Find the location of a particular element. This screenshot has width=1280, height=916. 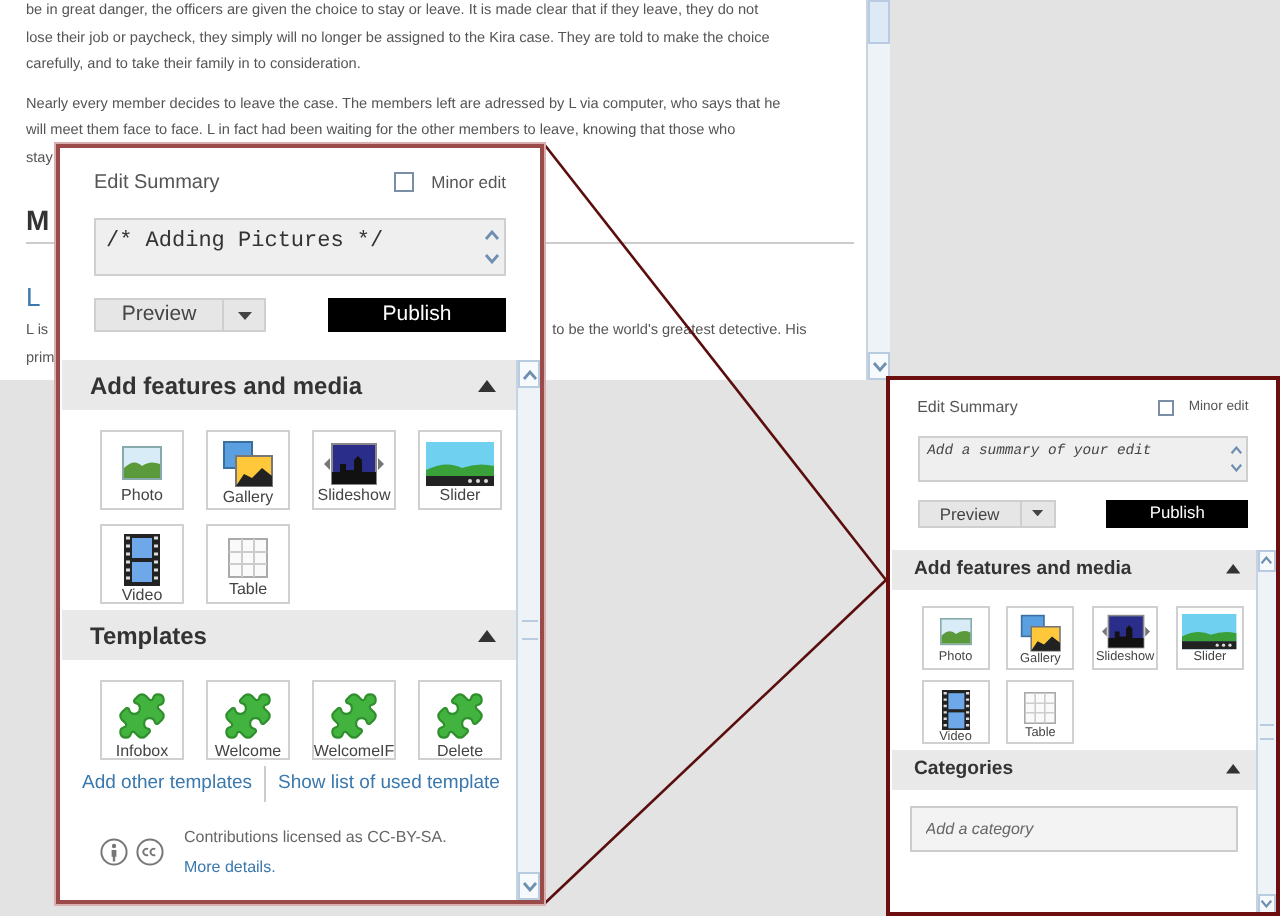

media-tile: Welcome is located at coordinates (248, 720).